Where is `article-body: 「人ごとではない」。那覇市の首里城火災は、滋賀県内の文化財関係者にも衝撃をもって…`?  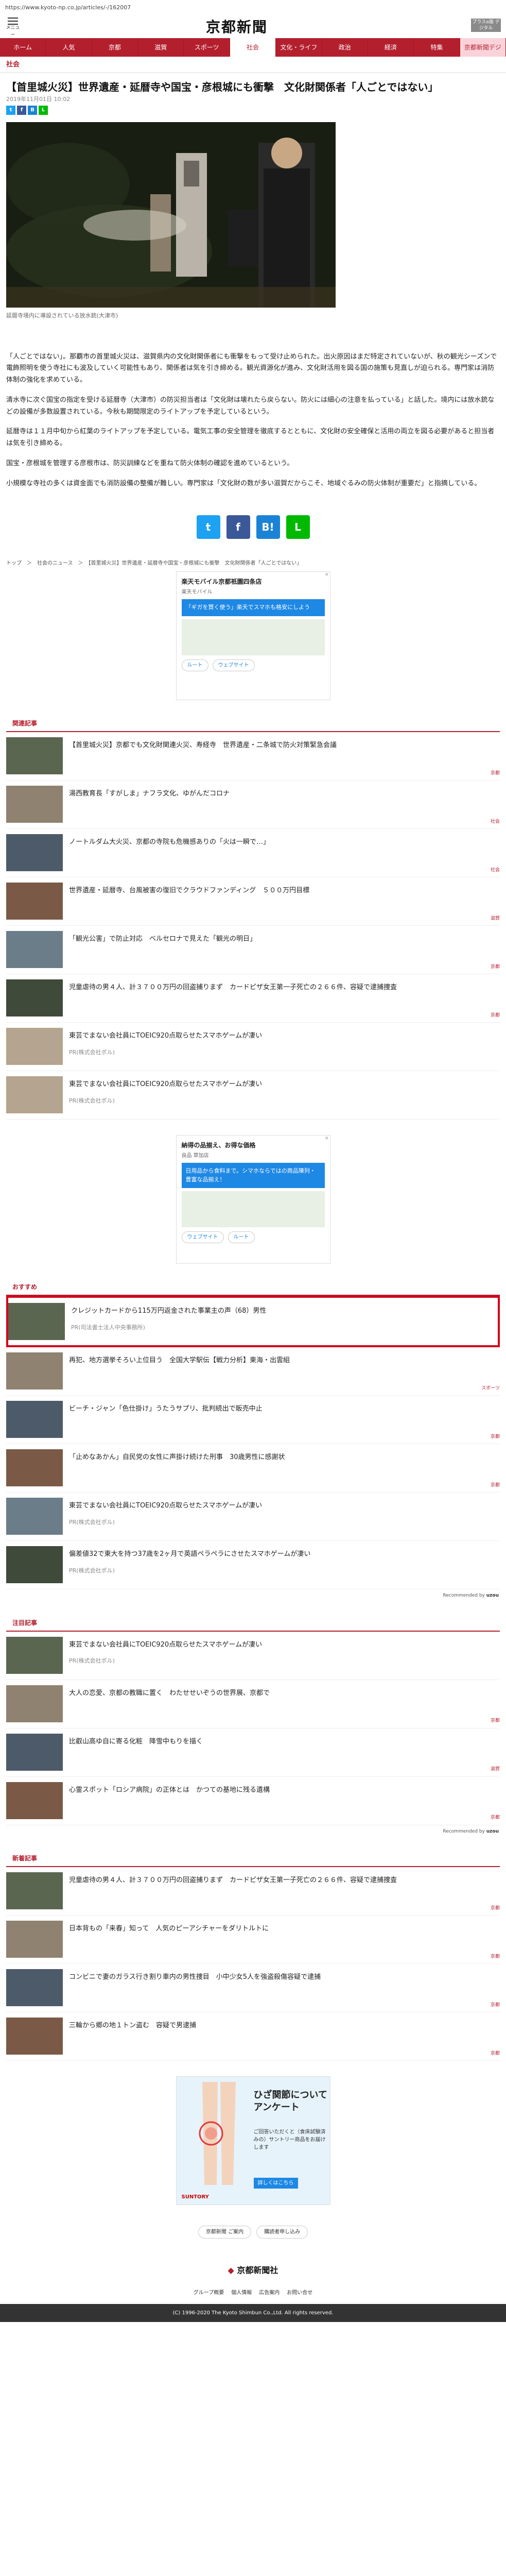 article-body: 「人ごとではない」。那覇市の首里城火災は、滋賀県内の文化財関係者にも衝撃をもって… is located at coordinates (253, 420).